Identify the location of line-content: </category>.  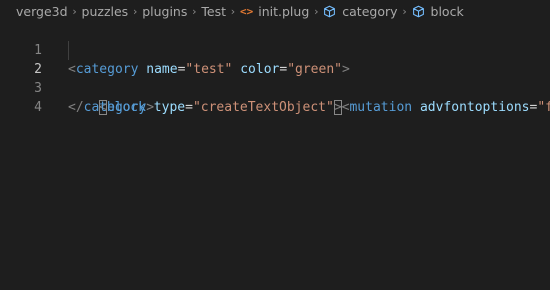
(111, 107).